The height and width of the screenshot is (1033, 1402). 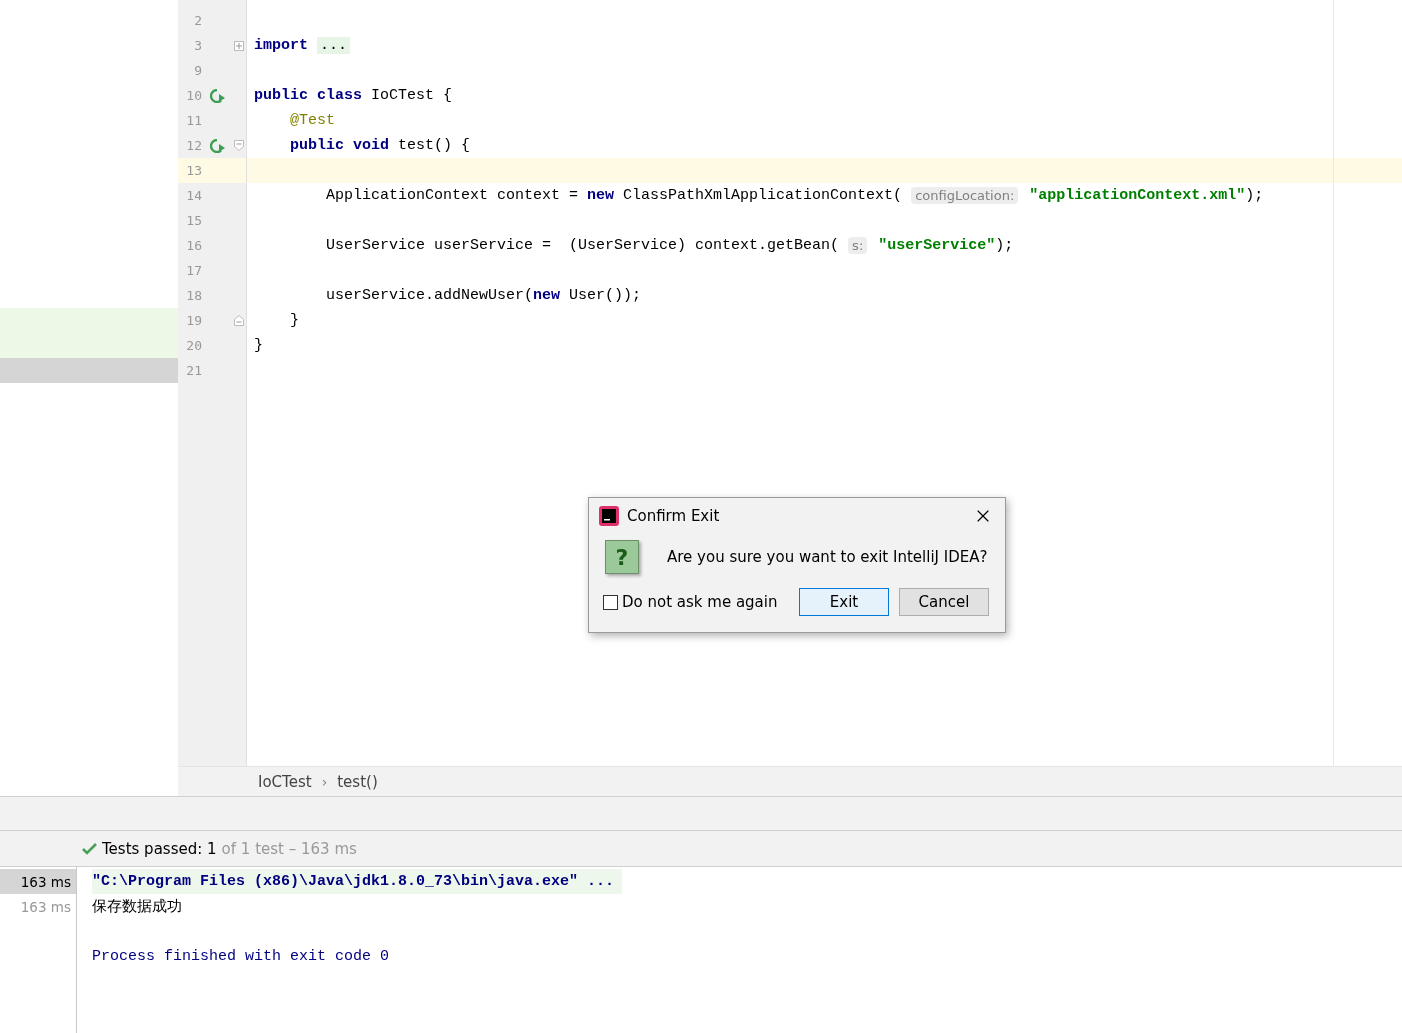 What do you see at coordinates (610, 602) in the screenshot?
I see `checkbox` at bounding box center [610, 602].